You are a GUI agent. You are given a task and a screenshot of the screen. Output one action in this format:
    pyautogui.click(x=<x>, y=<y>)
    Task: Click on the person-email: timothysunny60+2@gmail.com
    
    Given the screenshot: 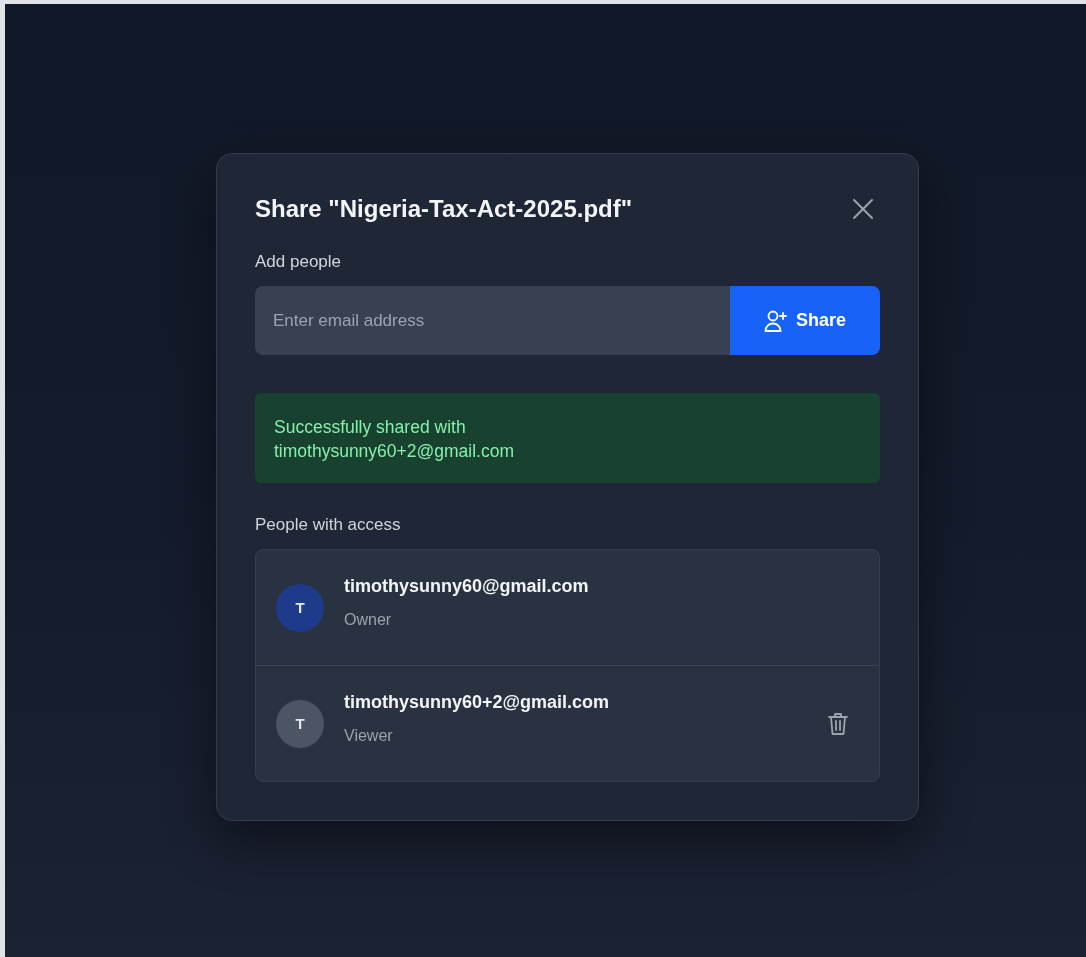 What is the action you would take?
    pyautogui.click(x=477, y=702)
    